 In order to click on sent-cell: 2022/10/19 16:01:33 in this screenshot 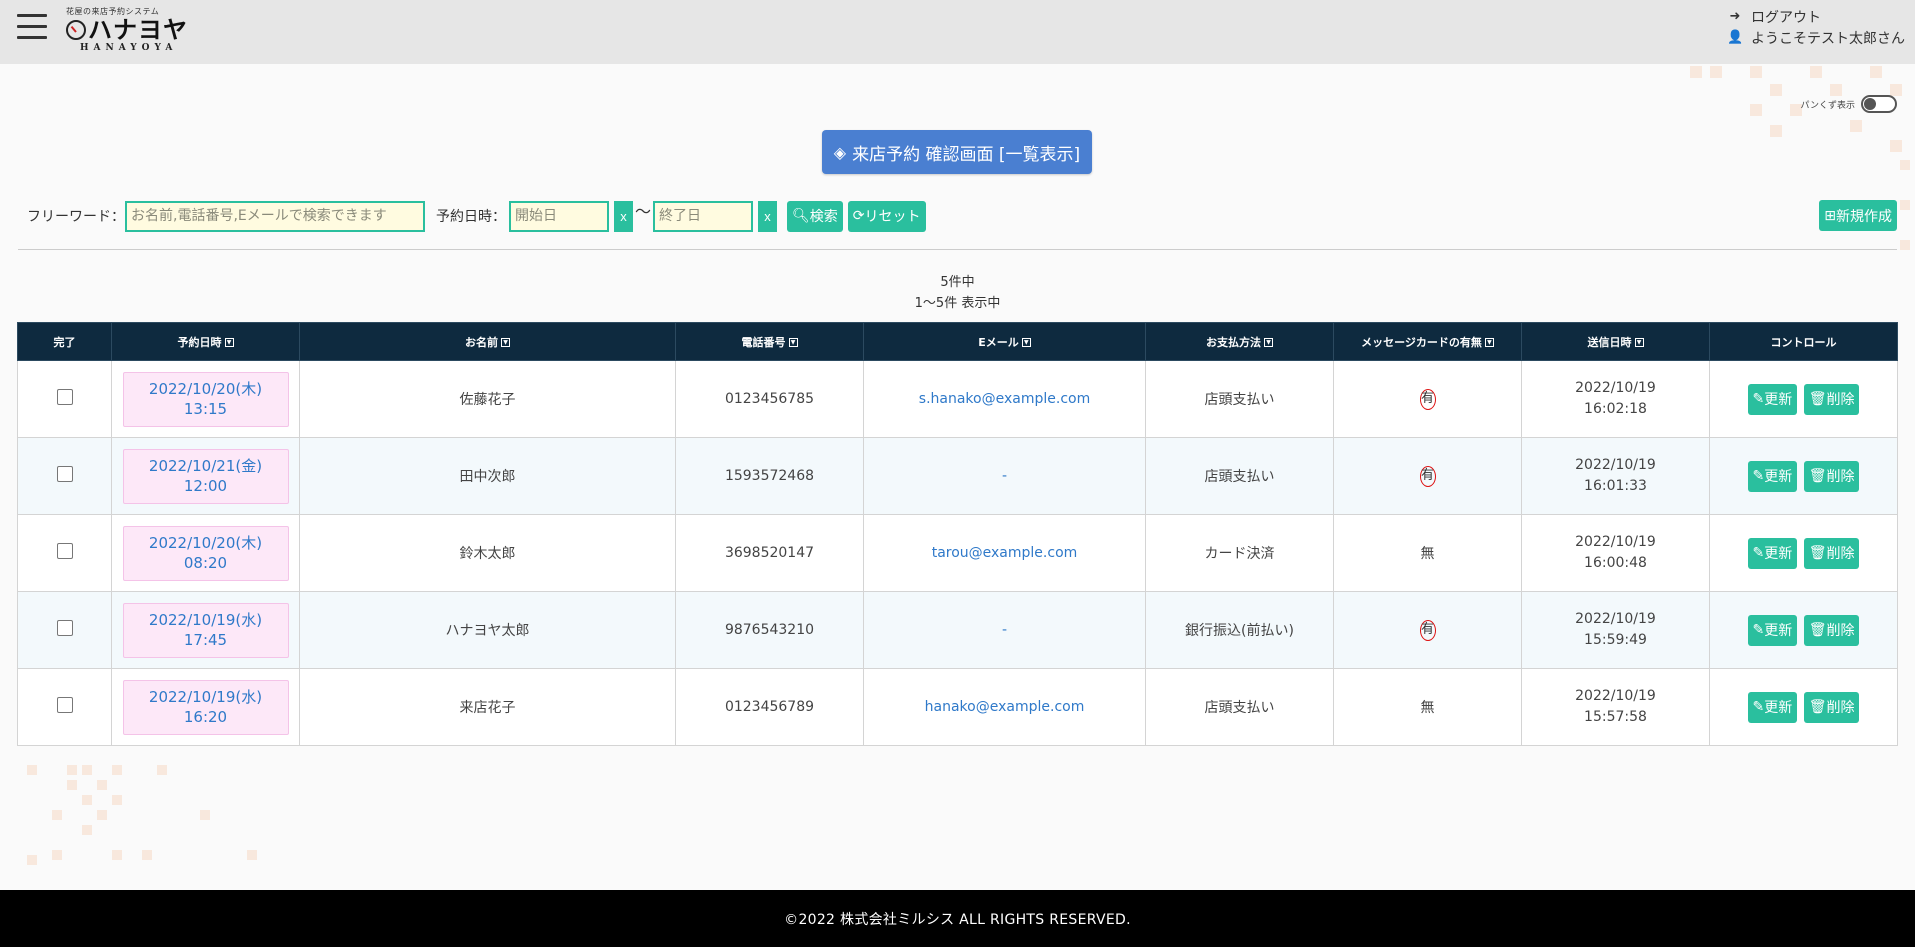, I will do `click(1615, 476)`.